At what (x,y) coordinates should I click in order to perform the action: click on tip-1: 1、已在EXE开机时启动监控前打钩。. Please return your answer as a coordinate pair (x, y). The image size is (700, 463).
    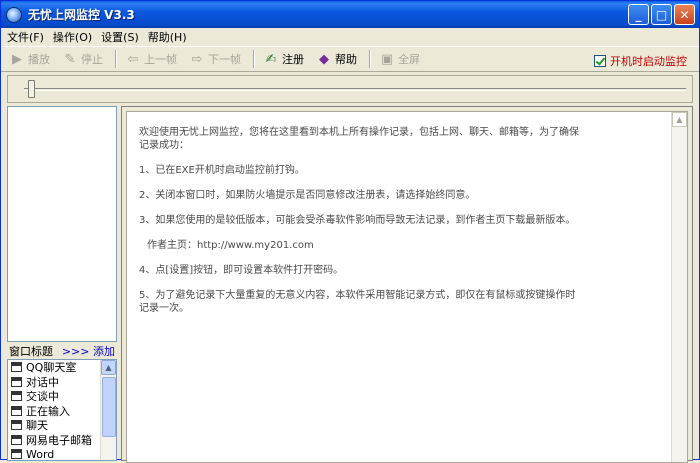
    Looking at the image, I should click on (222, 170).